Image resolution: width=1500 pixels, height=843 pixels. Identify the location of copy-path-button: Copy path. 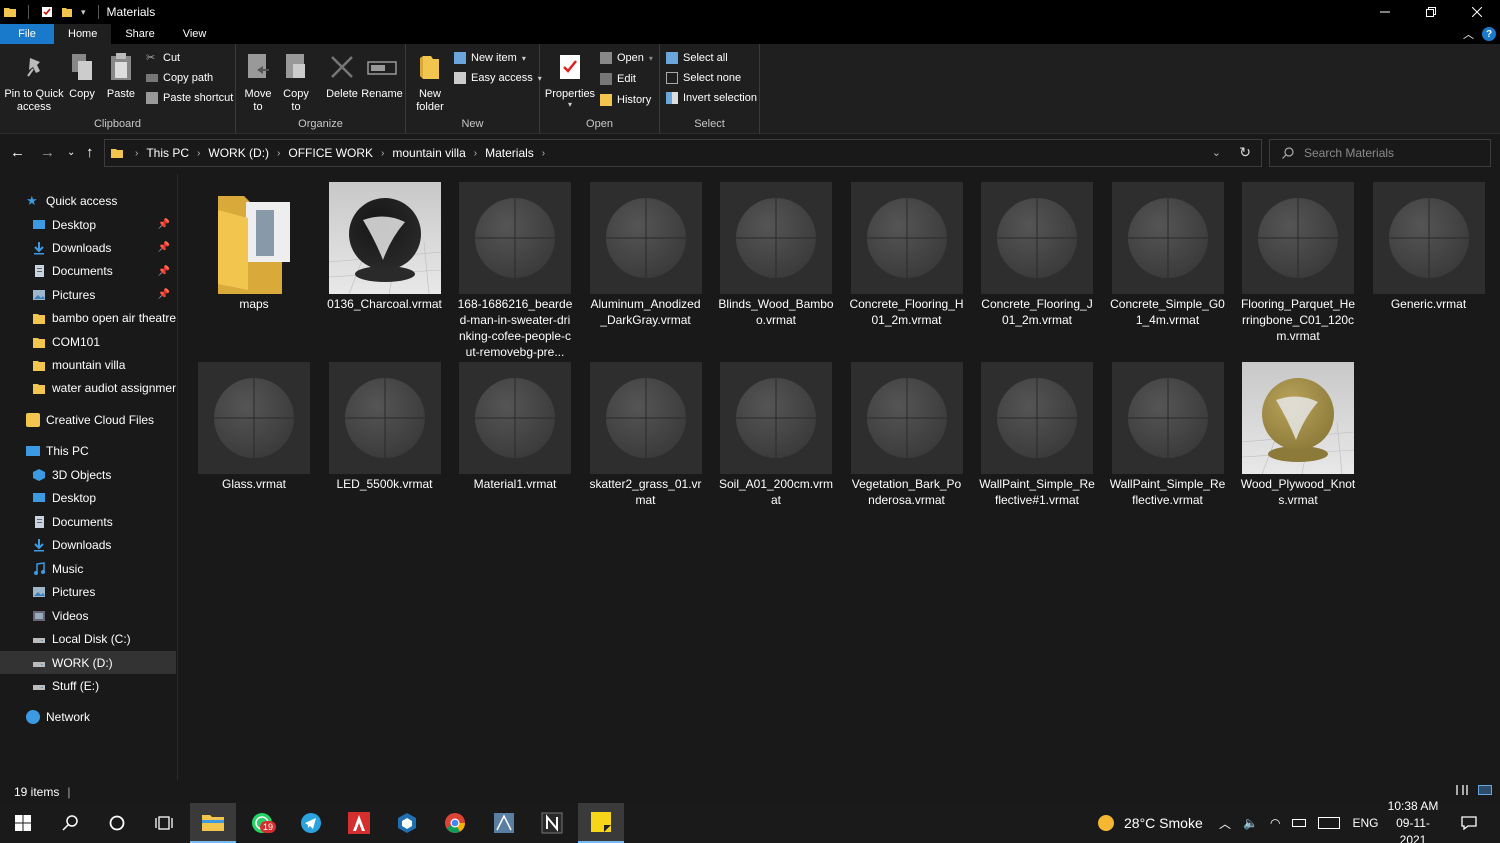
(179, 78).